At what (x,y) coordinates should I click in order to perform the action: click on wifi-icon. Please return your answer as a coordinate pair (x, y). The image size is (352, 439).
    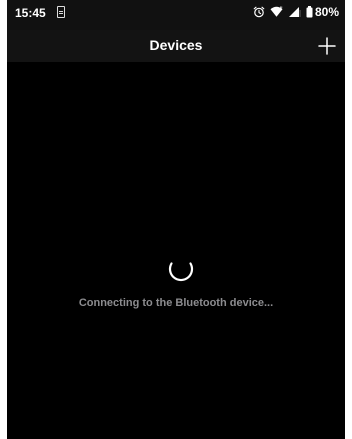
    Looking at the image, I should click on (276, 12).